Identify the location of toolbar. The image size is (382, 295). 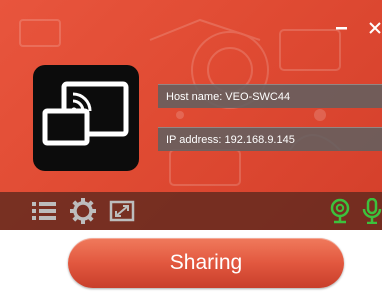
(191, 211).